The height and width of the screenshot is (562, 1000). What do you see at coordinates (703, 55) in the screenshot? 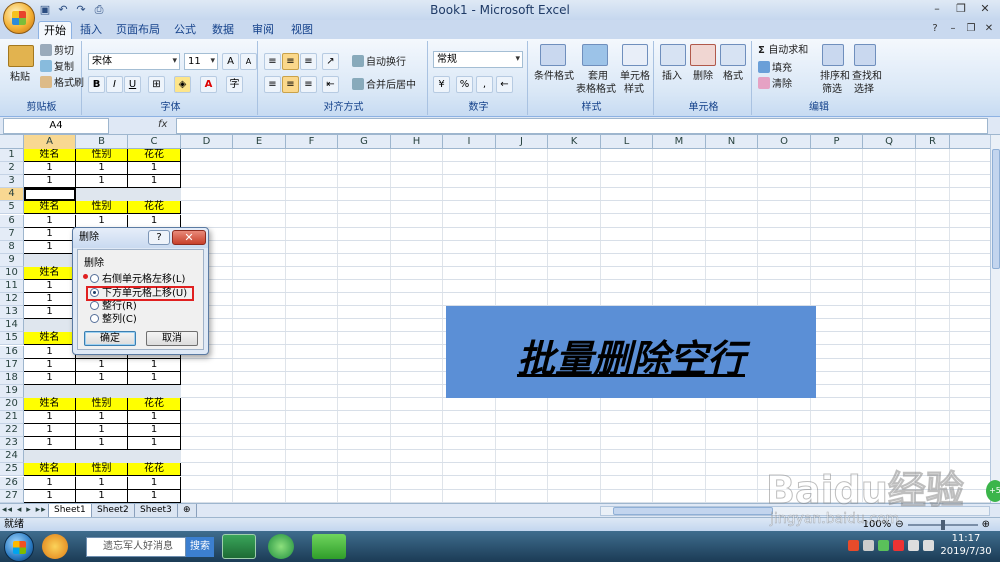
I see `delete-cells-icon` at bounding box center [703, 55].